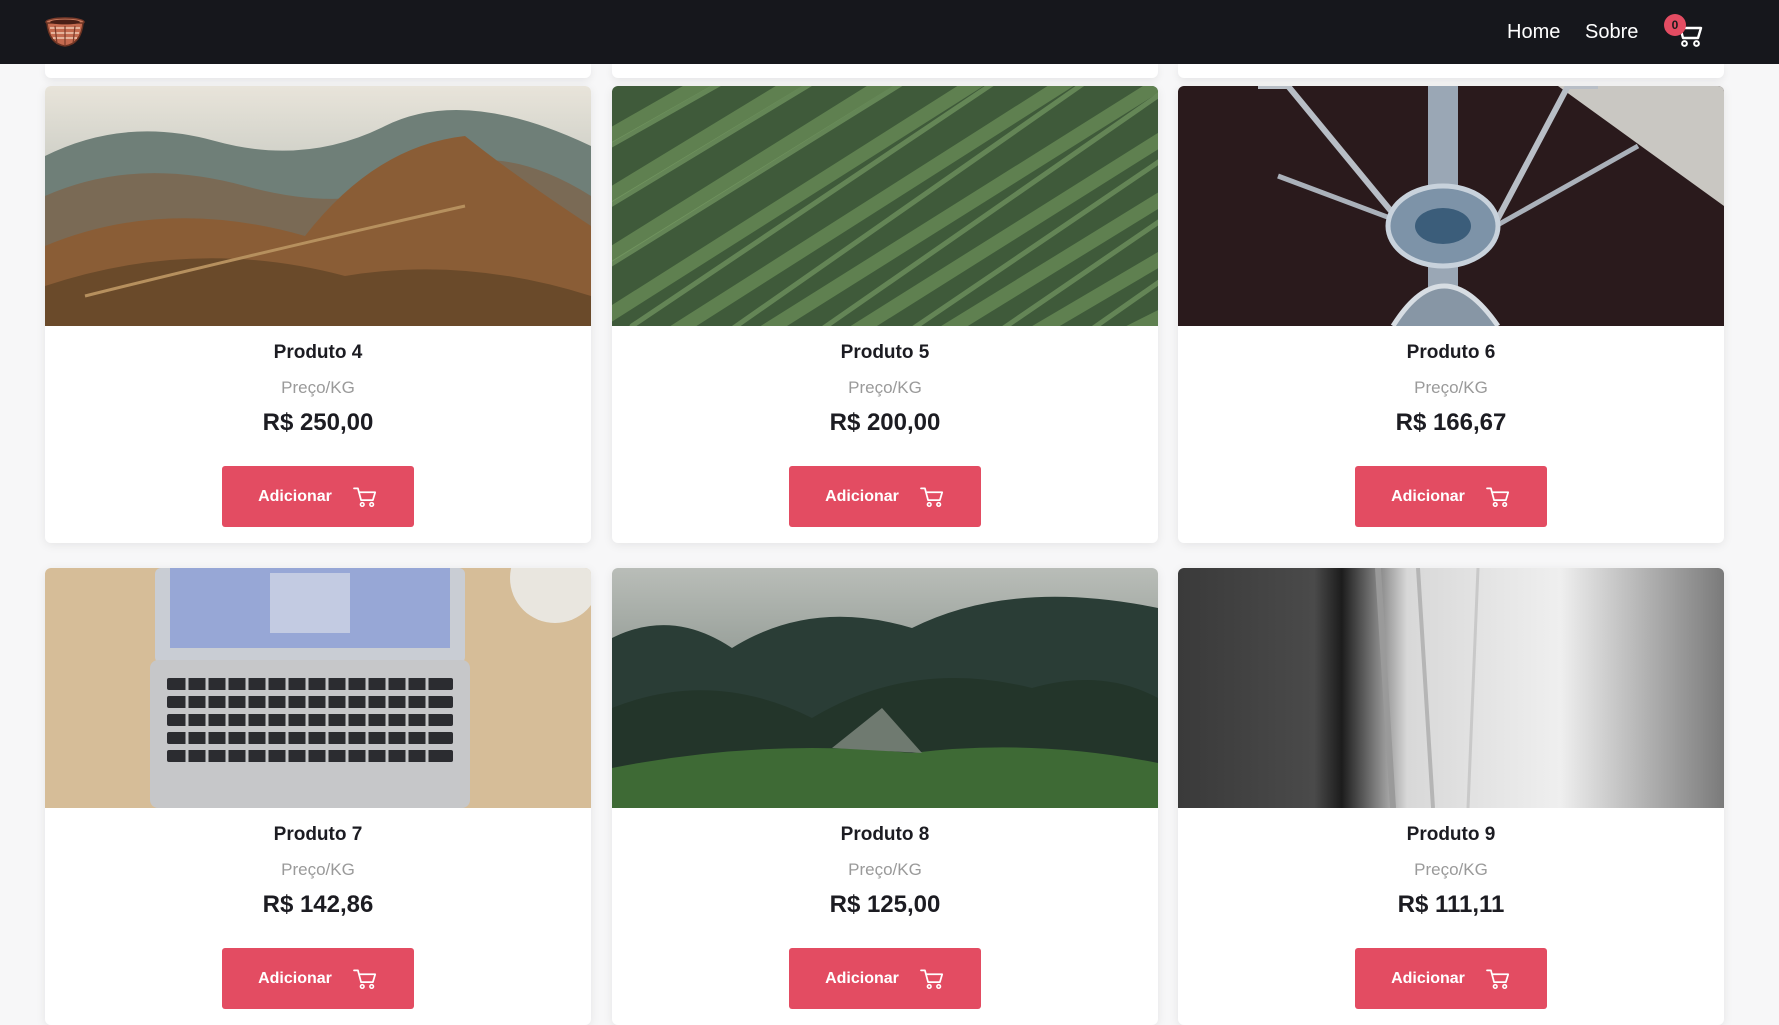 Image resolution: width=1779 pixels, height=1025 pixels. What do you see at coordinates (1533, 32) in the screenshot?
I see `nav-link-home: Home` at bounding box center [1533, 32].